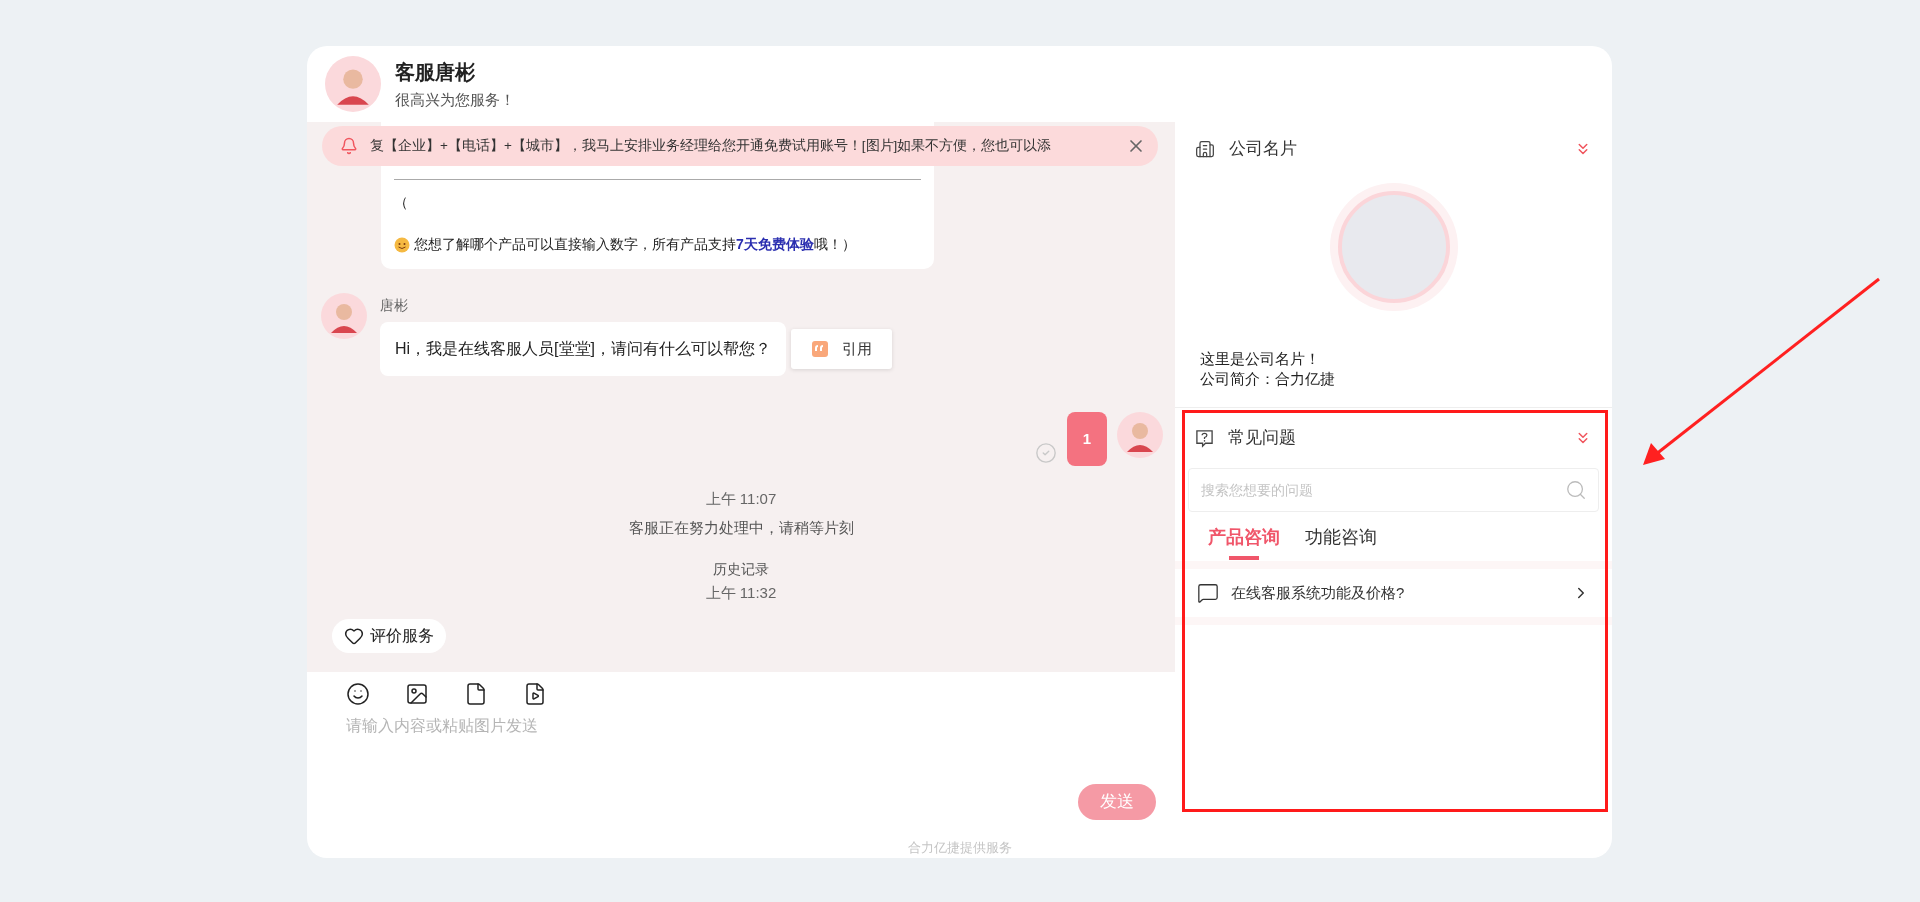  Describe the element at coordinates (476, 694) in the screenshot. I see `file-icon` at that location.